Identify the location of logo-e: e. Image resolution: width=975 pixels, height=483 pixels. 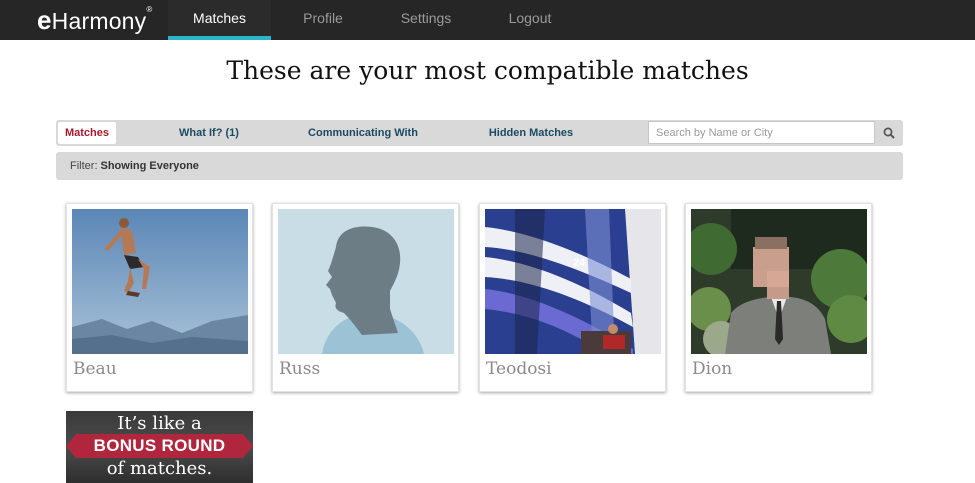
(44, 20).